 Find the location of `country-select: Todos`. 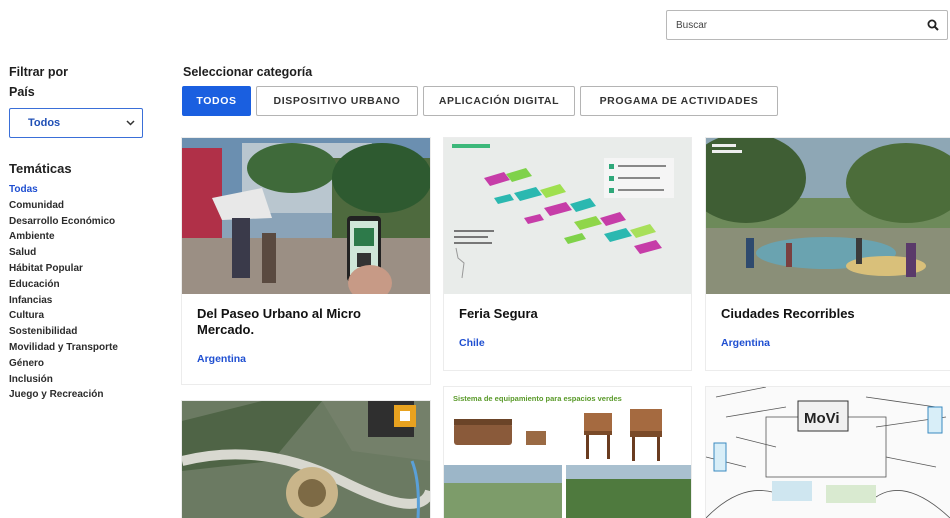

country-select: Todos is located at coordinates (76, 123).